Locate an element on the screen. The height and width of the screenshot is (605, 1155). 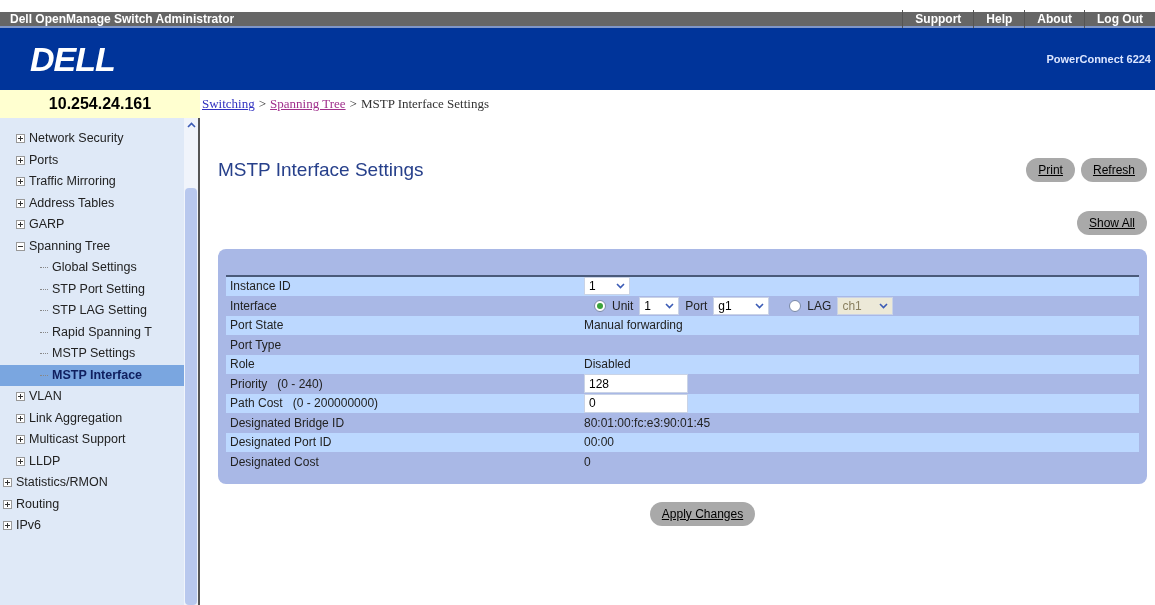
breadcrumb-link: Switching is located at coordinates (228, 104).